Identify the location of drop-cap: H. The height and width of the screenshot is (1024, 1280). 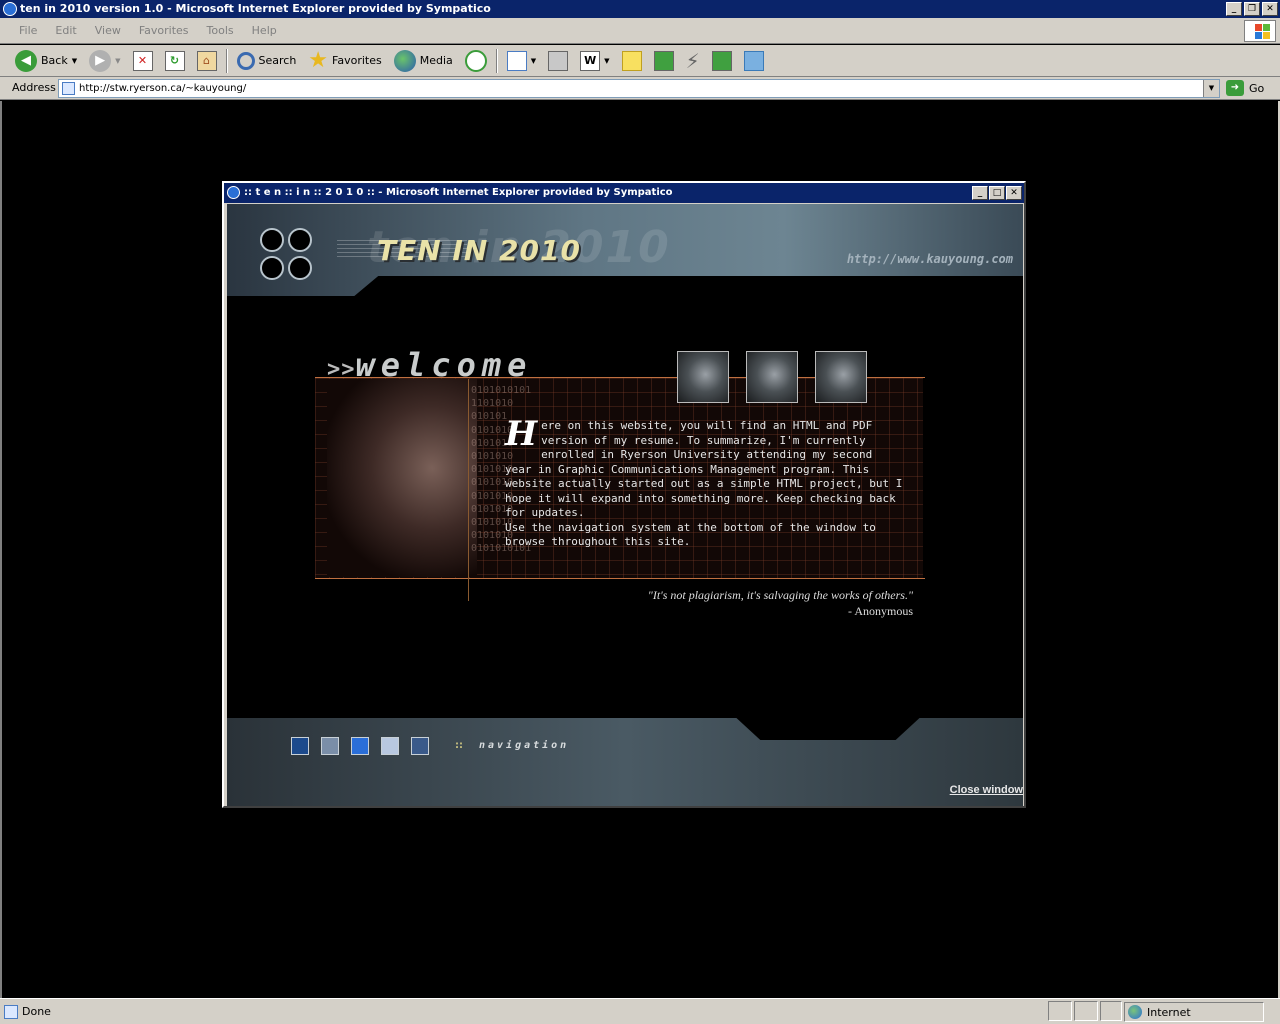
(521, 434).